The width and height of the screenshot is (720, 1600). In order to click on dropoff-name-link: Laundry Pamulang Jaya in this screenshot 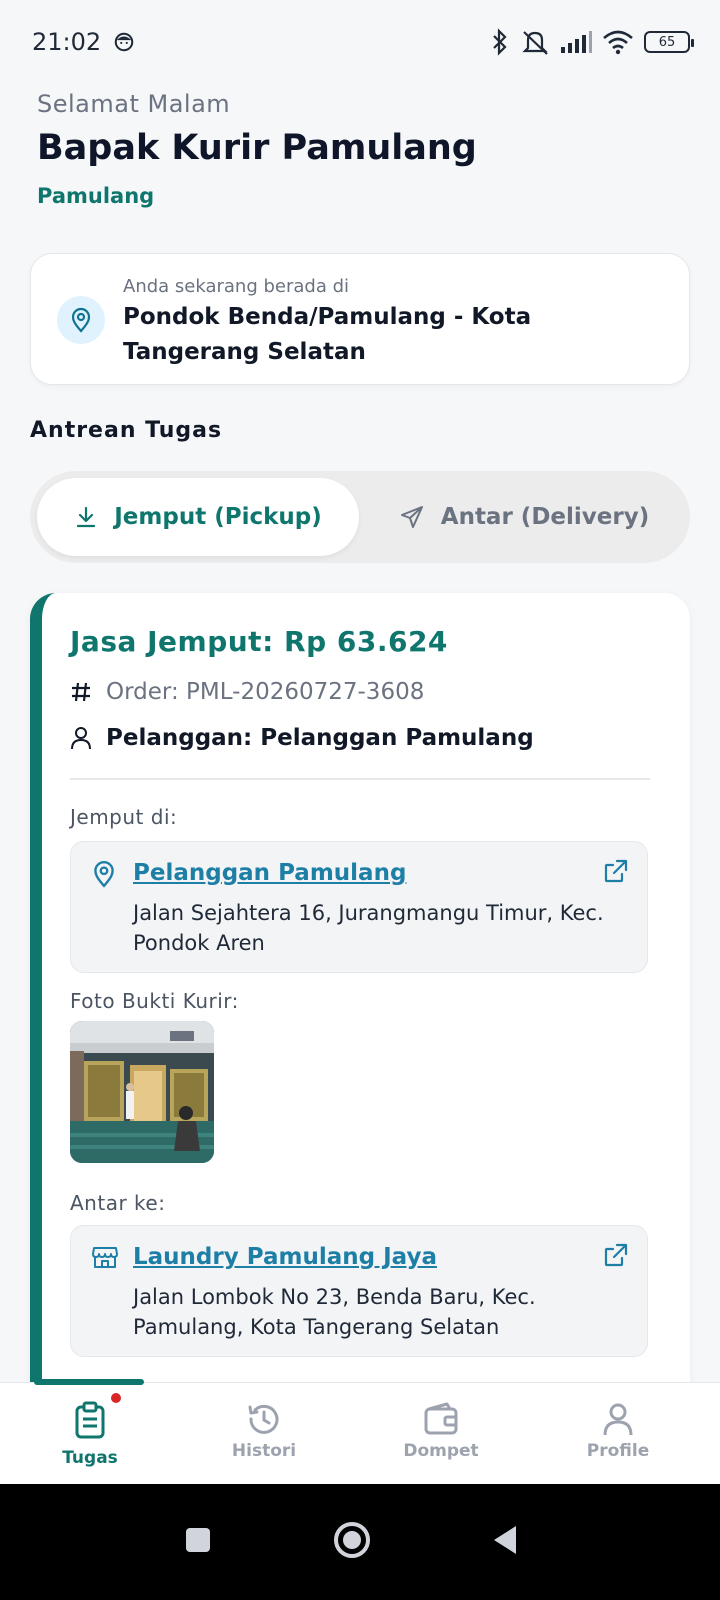, I will do `click(285, 1257)`.